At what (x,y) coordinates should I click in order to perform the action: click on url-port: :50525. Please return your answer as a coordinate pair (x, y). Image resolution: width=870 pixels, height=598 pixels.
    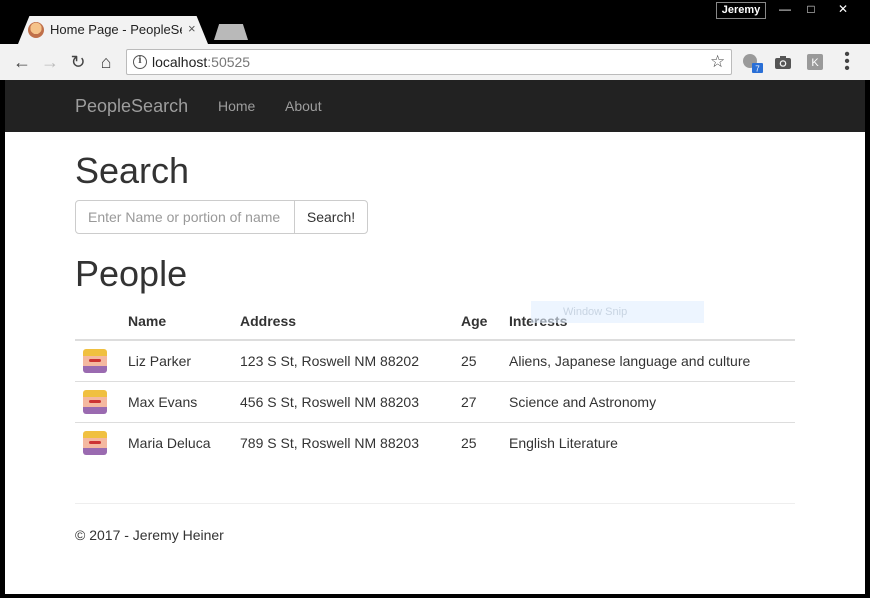
    Looking at the image, I should click on (229, 62).